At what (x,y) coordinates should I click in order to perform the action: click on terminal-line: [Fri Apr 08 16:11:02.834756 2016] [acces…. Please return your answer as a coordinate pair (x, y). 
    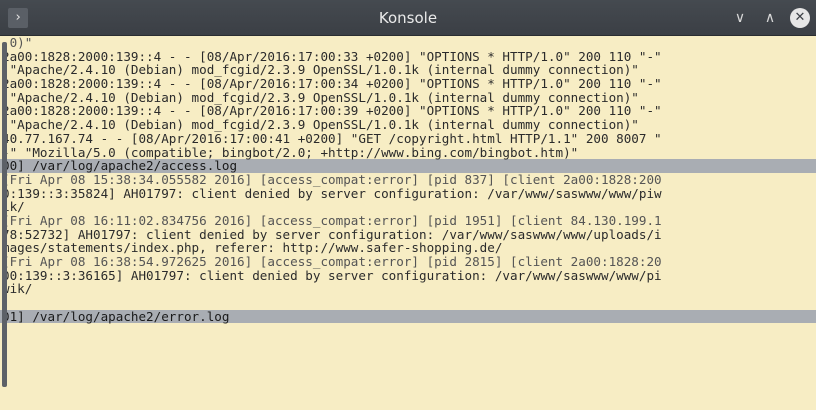
    Looking at the image, I should click on (332, 220).